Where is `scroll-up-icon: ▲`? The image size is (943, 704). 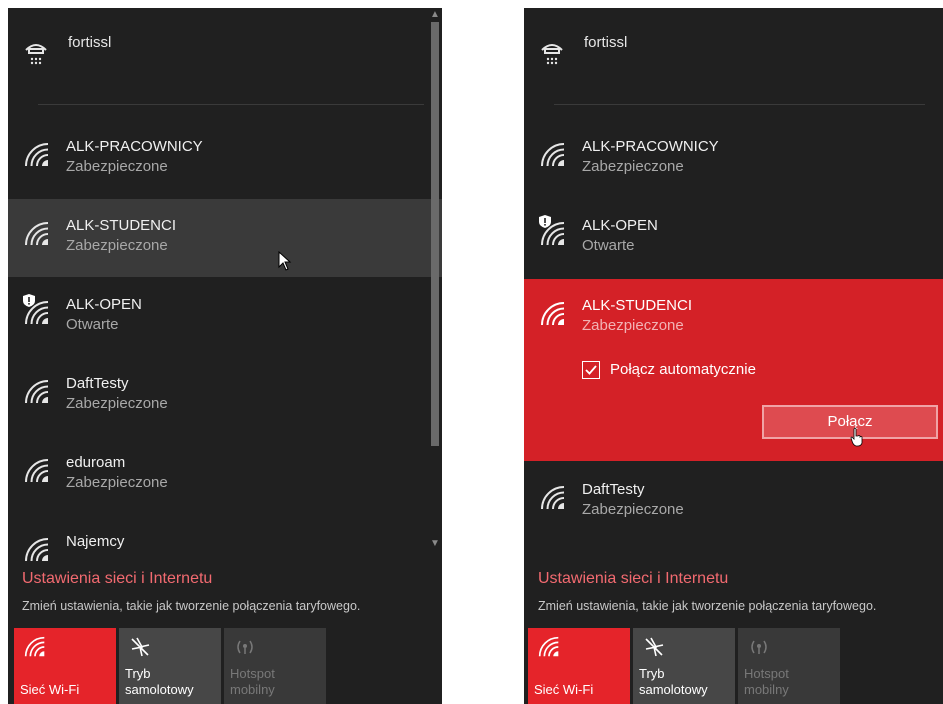 scroll-up-icon: ▲ is located at coordinates (435, 14).